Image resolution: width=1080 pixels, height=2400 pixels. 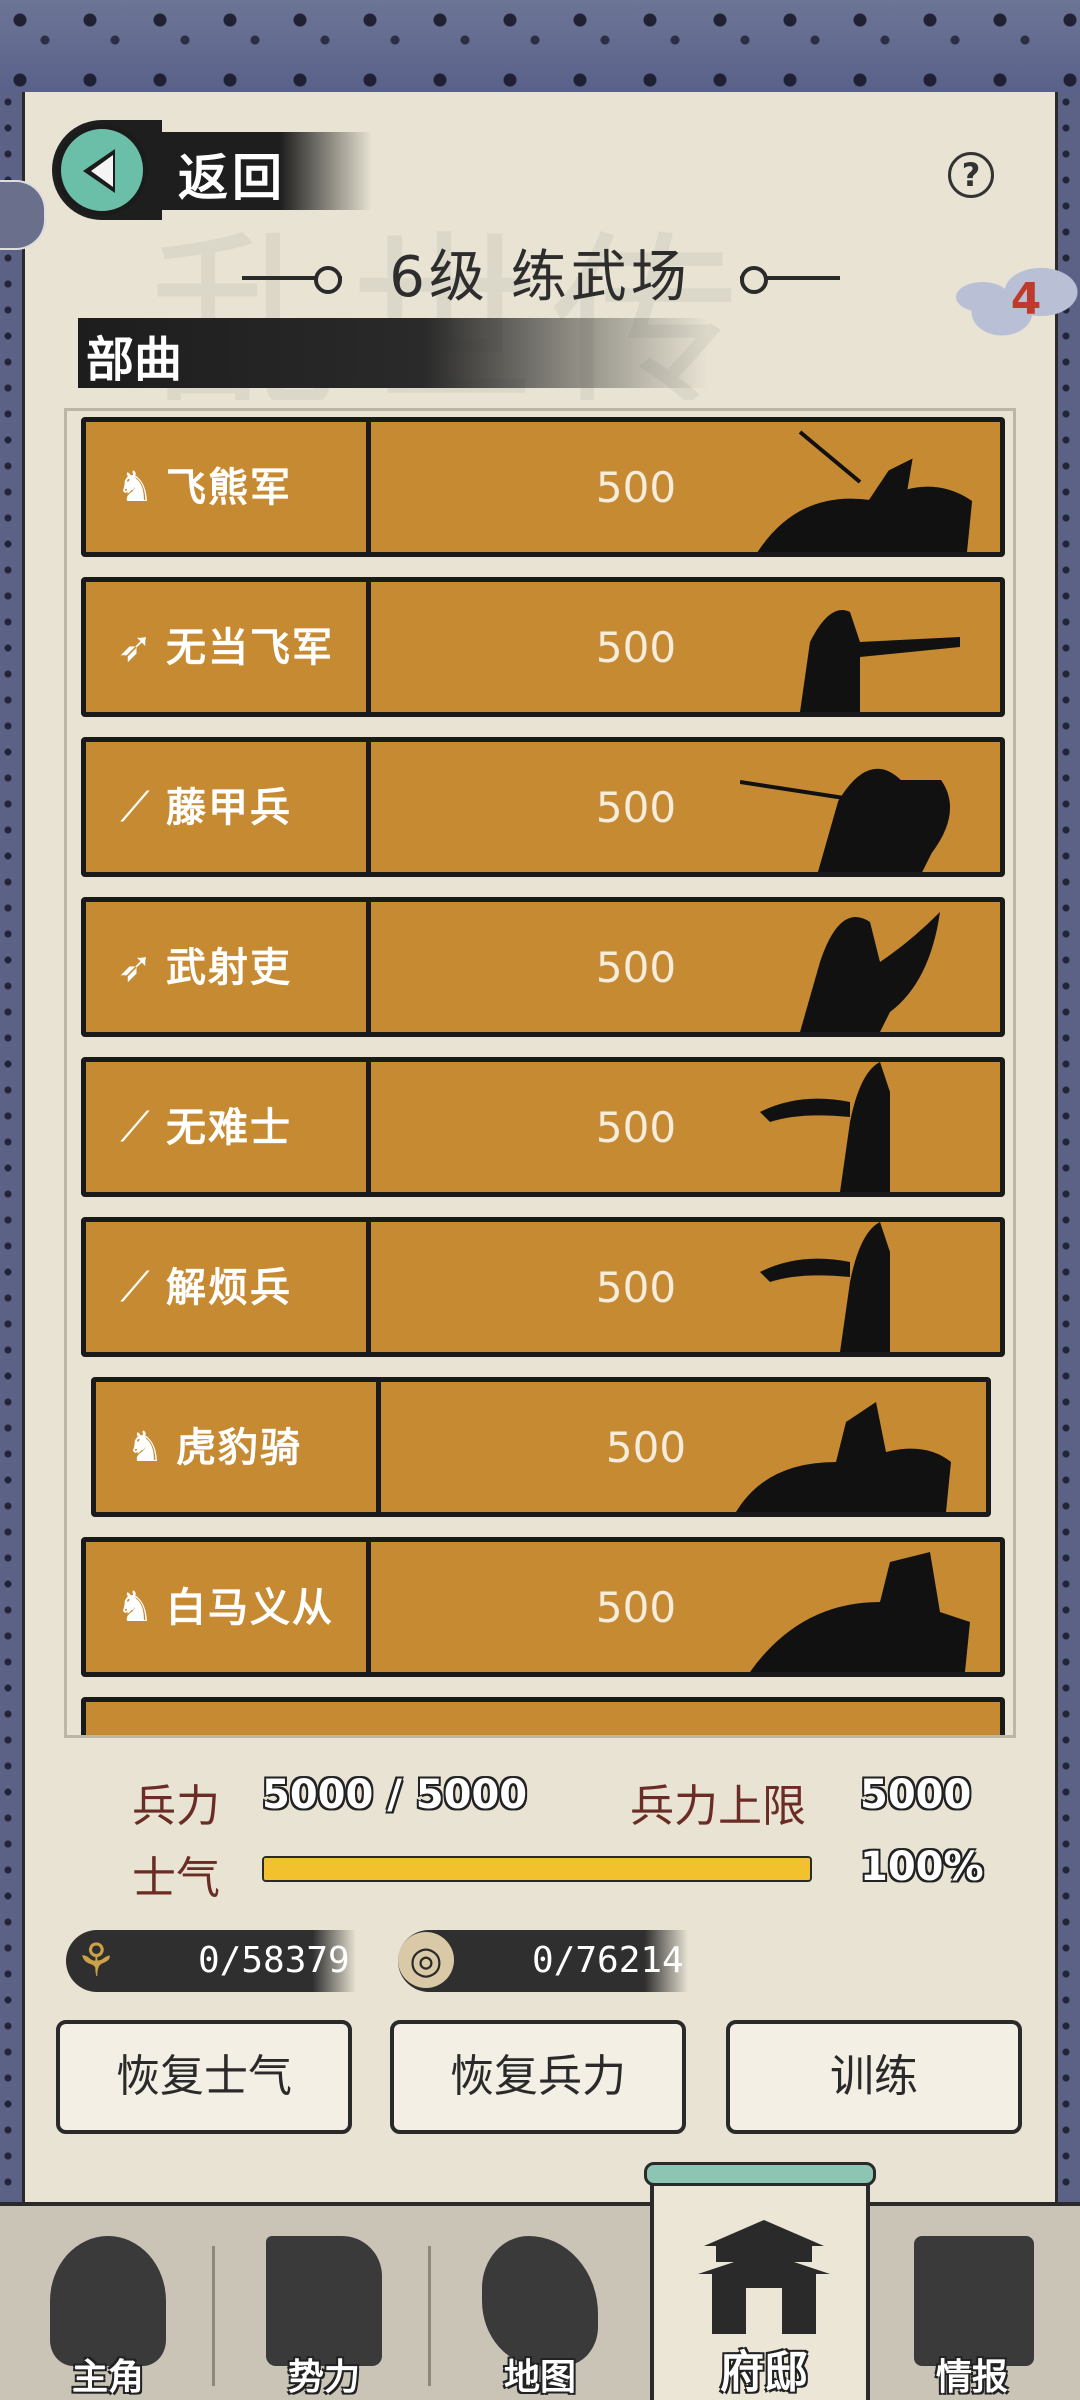 What do you see at coordinates (874, 2077) in the screenshot?
I see `train-button: 训练` at bounding box center [874, 2077].